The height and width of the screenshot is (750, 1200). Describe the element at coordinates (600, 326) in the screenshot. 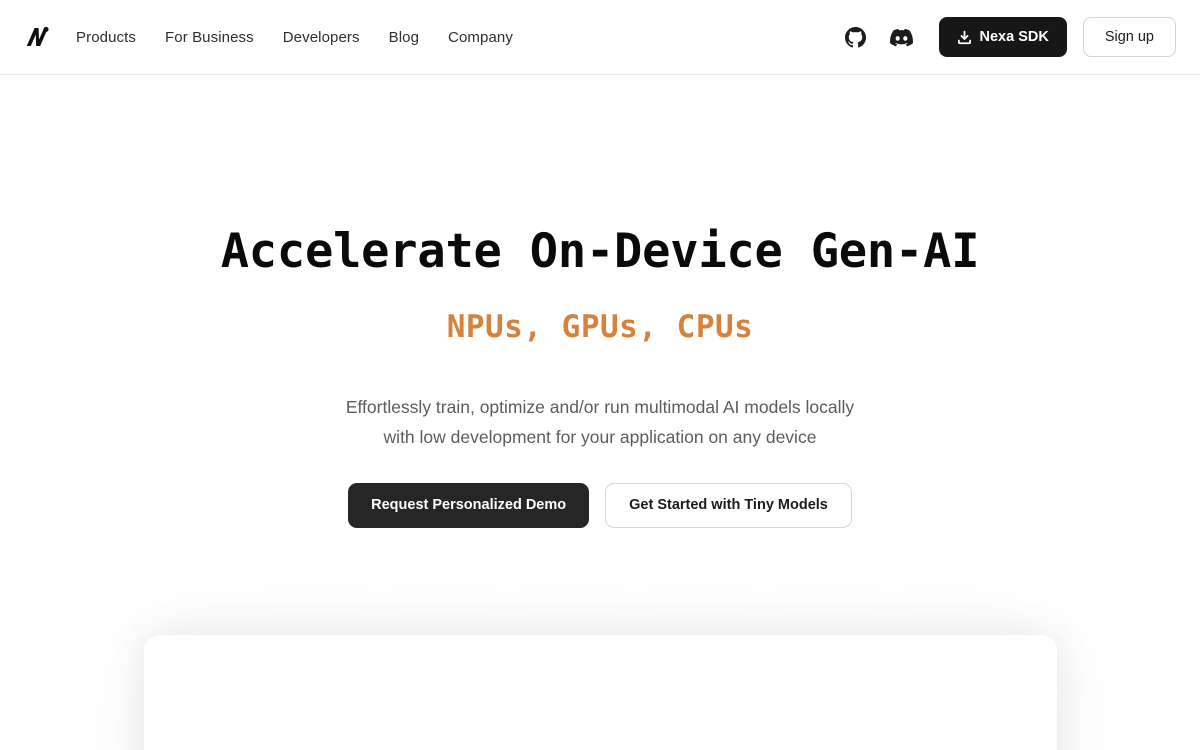

I see `hero-subtitle: NPUs, GPUs, CPUs` at that location.